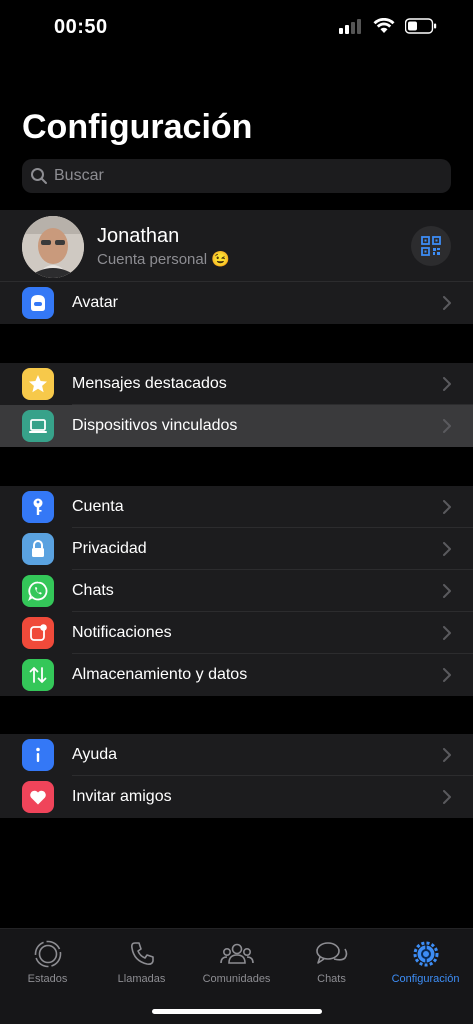 This screenshot has height=1024, width=473. I want to click on settings-row-help: Ayuda, so click(236, 755).